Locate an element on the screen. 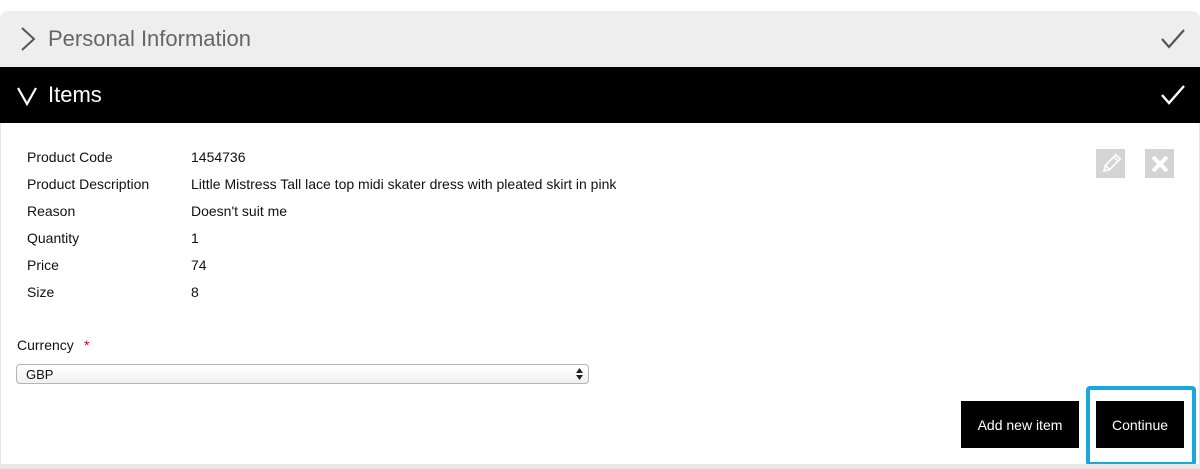 The image size is (1200, 469). product-code-label: Product Code is located at coordinates (70, 157).